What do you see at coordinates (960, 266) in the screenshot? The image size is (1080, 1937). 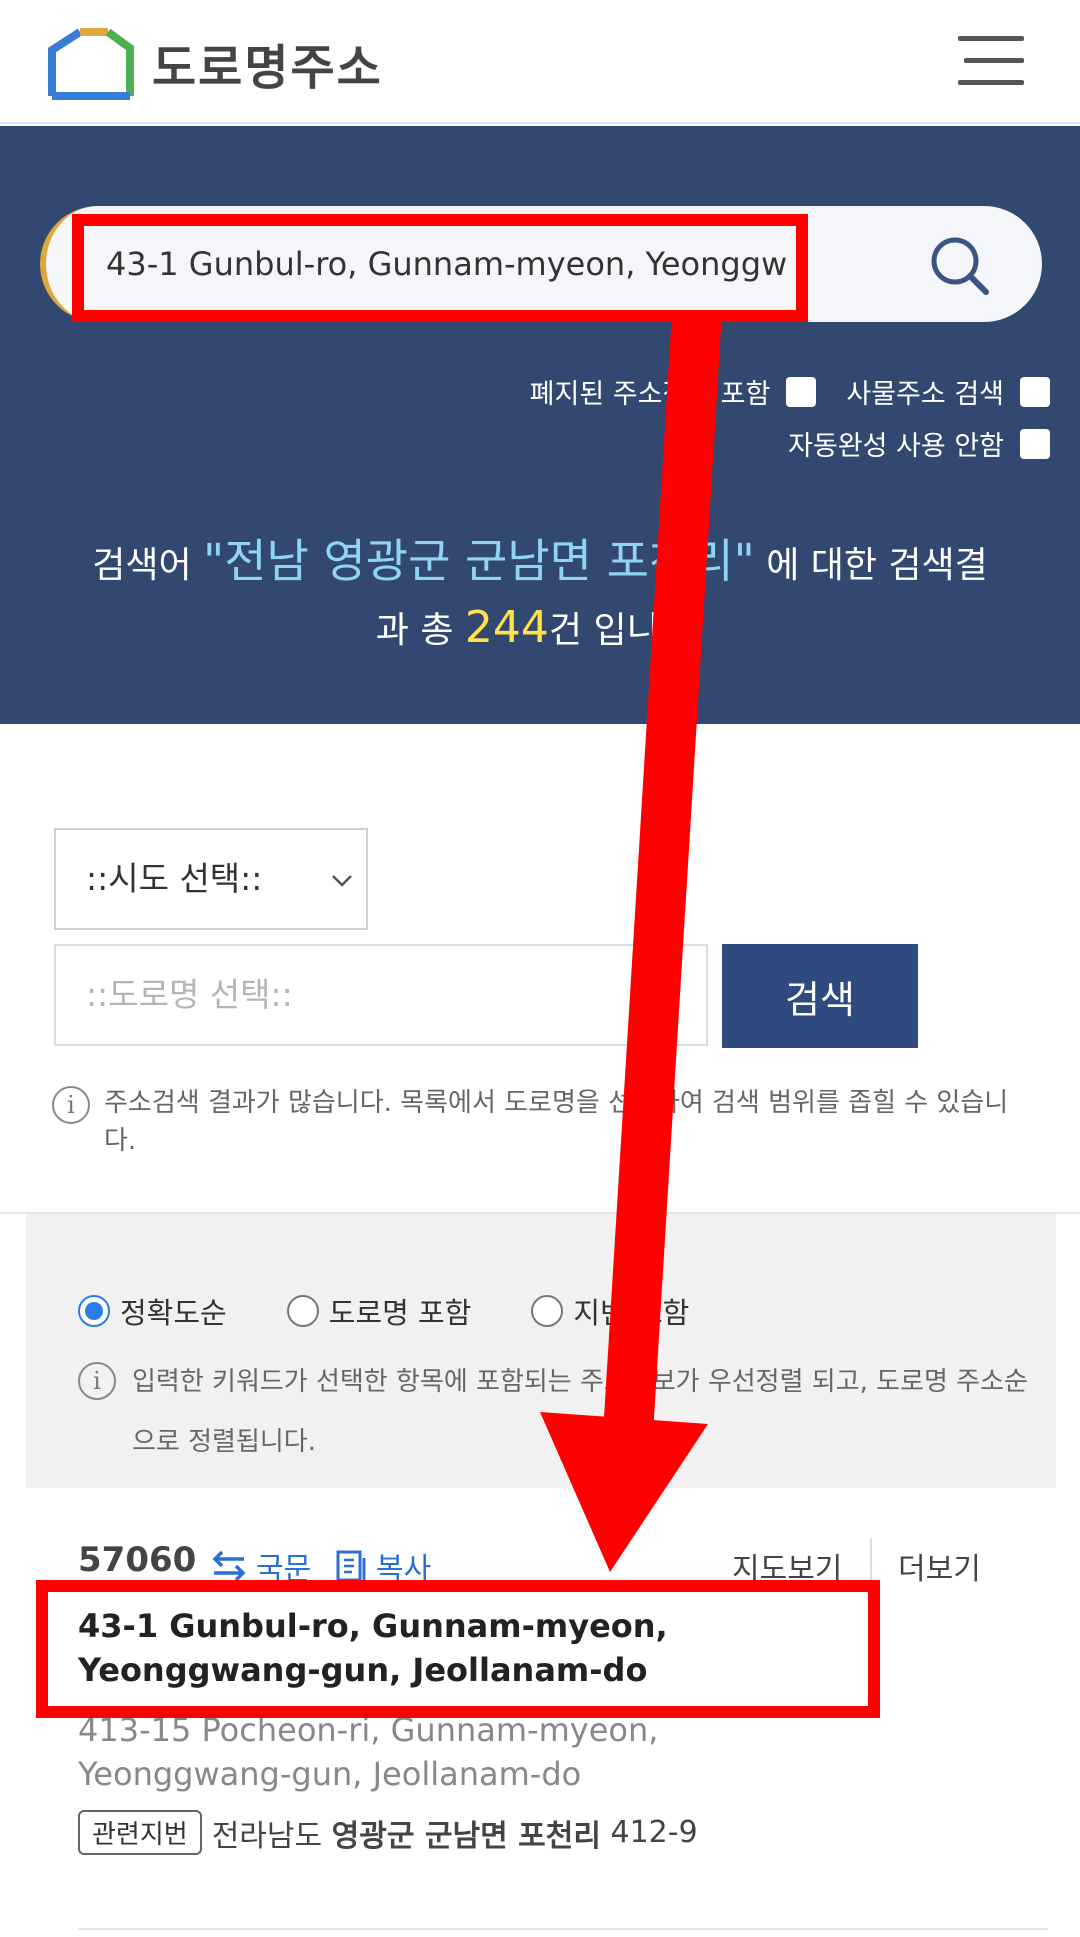 I see `search-icon` at bounding box center [960, 266].